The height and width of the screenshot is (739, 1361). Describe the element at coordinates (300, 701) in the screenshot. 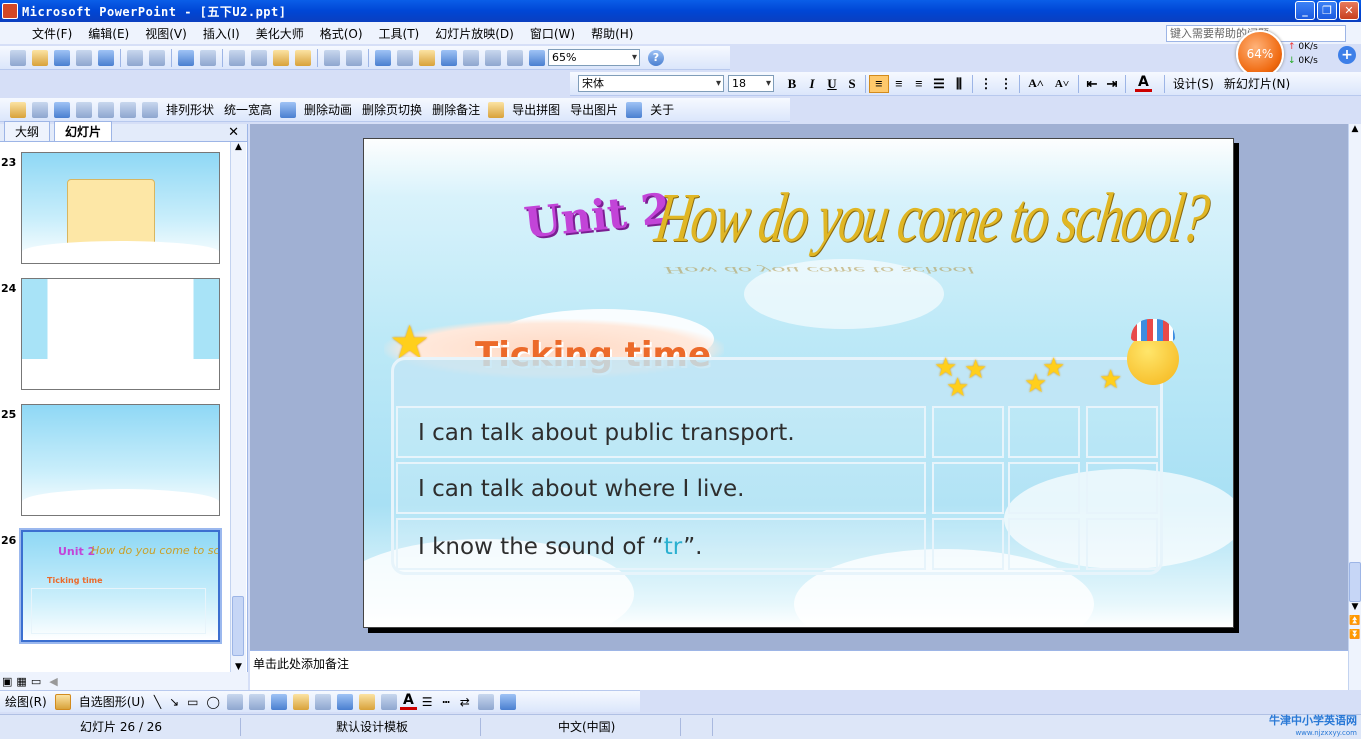

I see `diagram-icon` at that location.